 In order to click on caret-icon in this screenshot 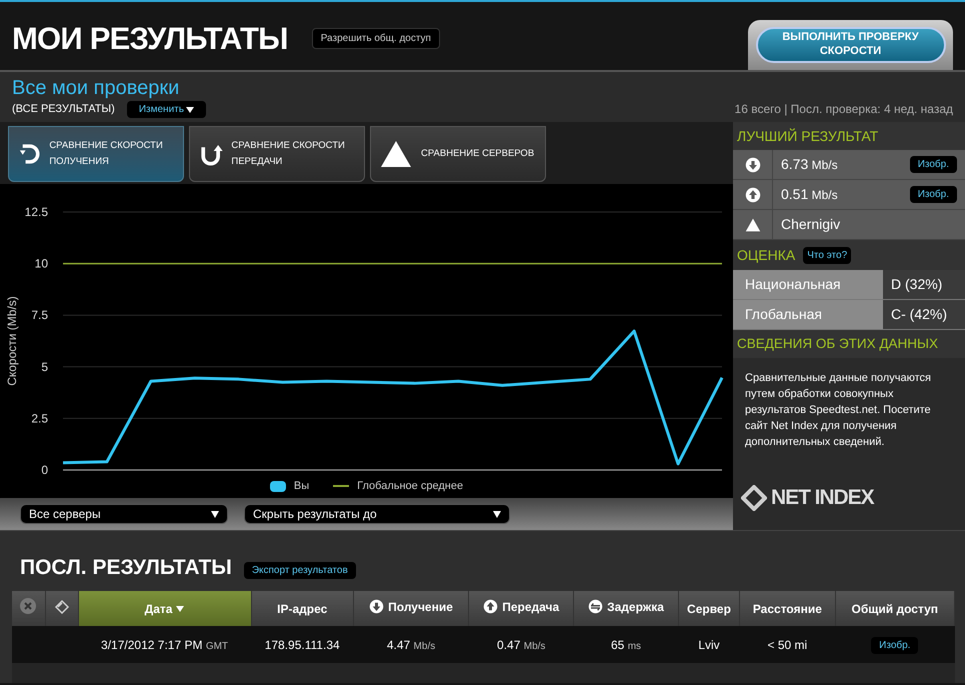, I will do `click(190, 109)`.